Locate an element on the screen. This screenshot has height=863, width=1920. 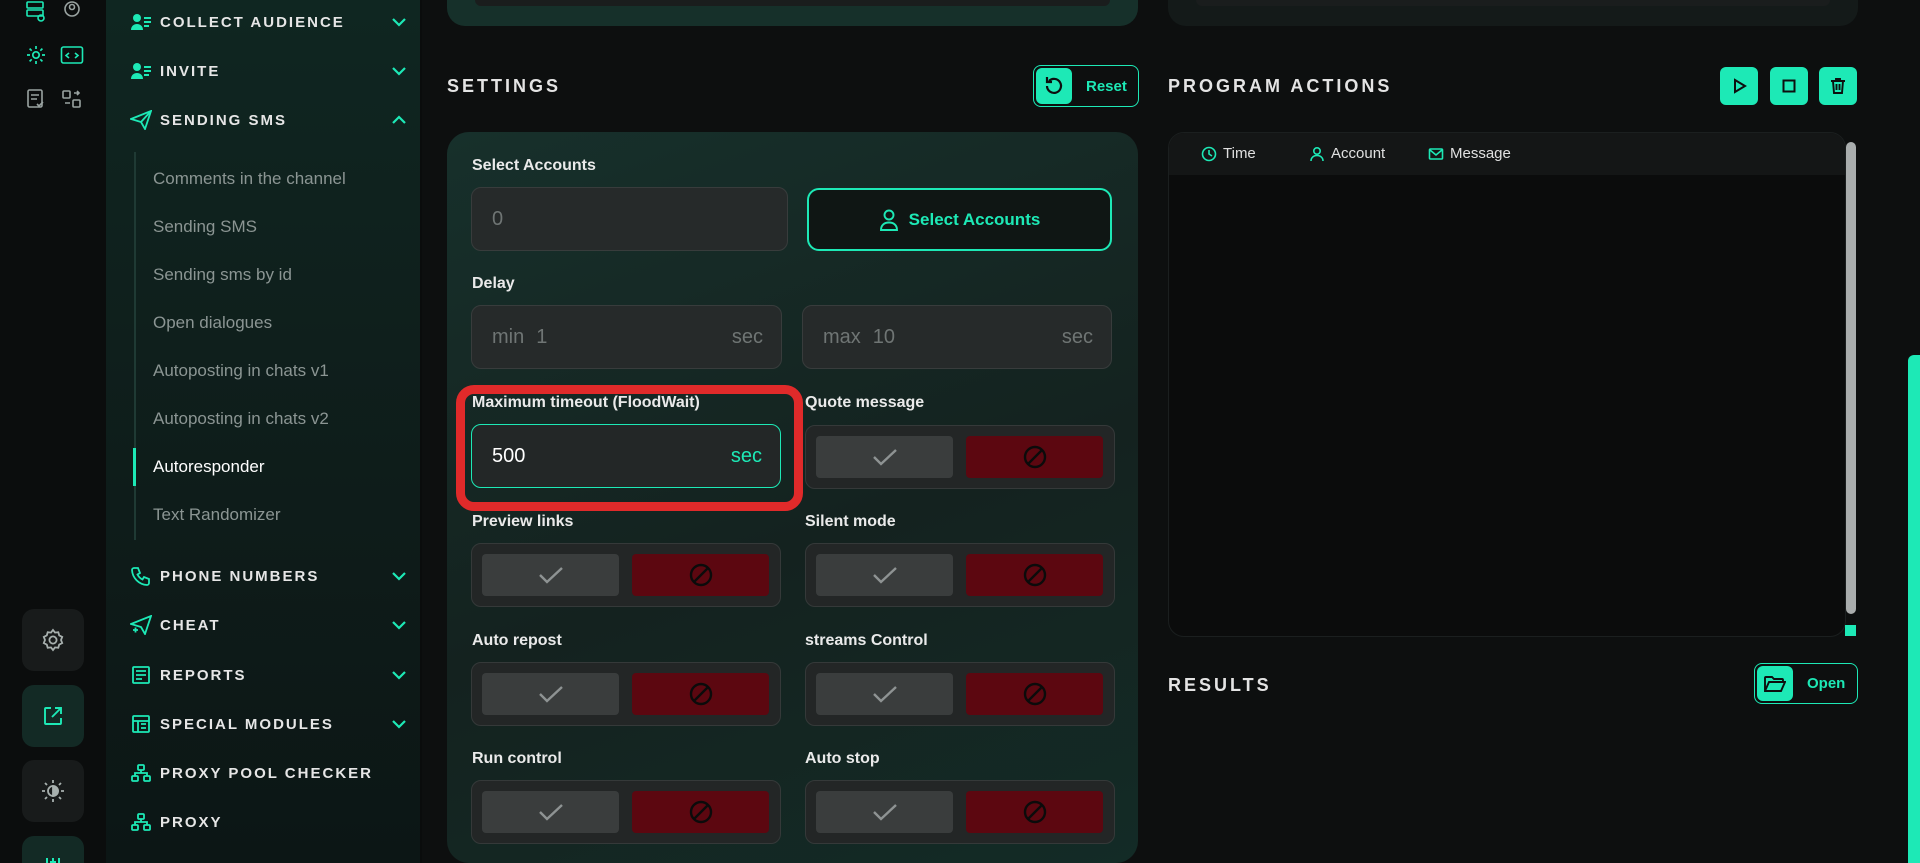
submenu-item: Autoposting in chats v2 is located at coordinates (241, 419).